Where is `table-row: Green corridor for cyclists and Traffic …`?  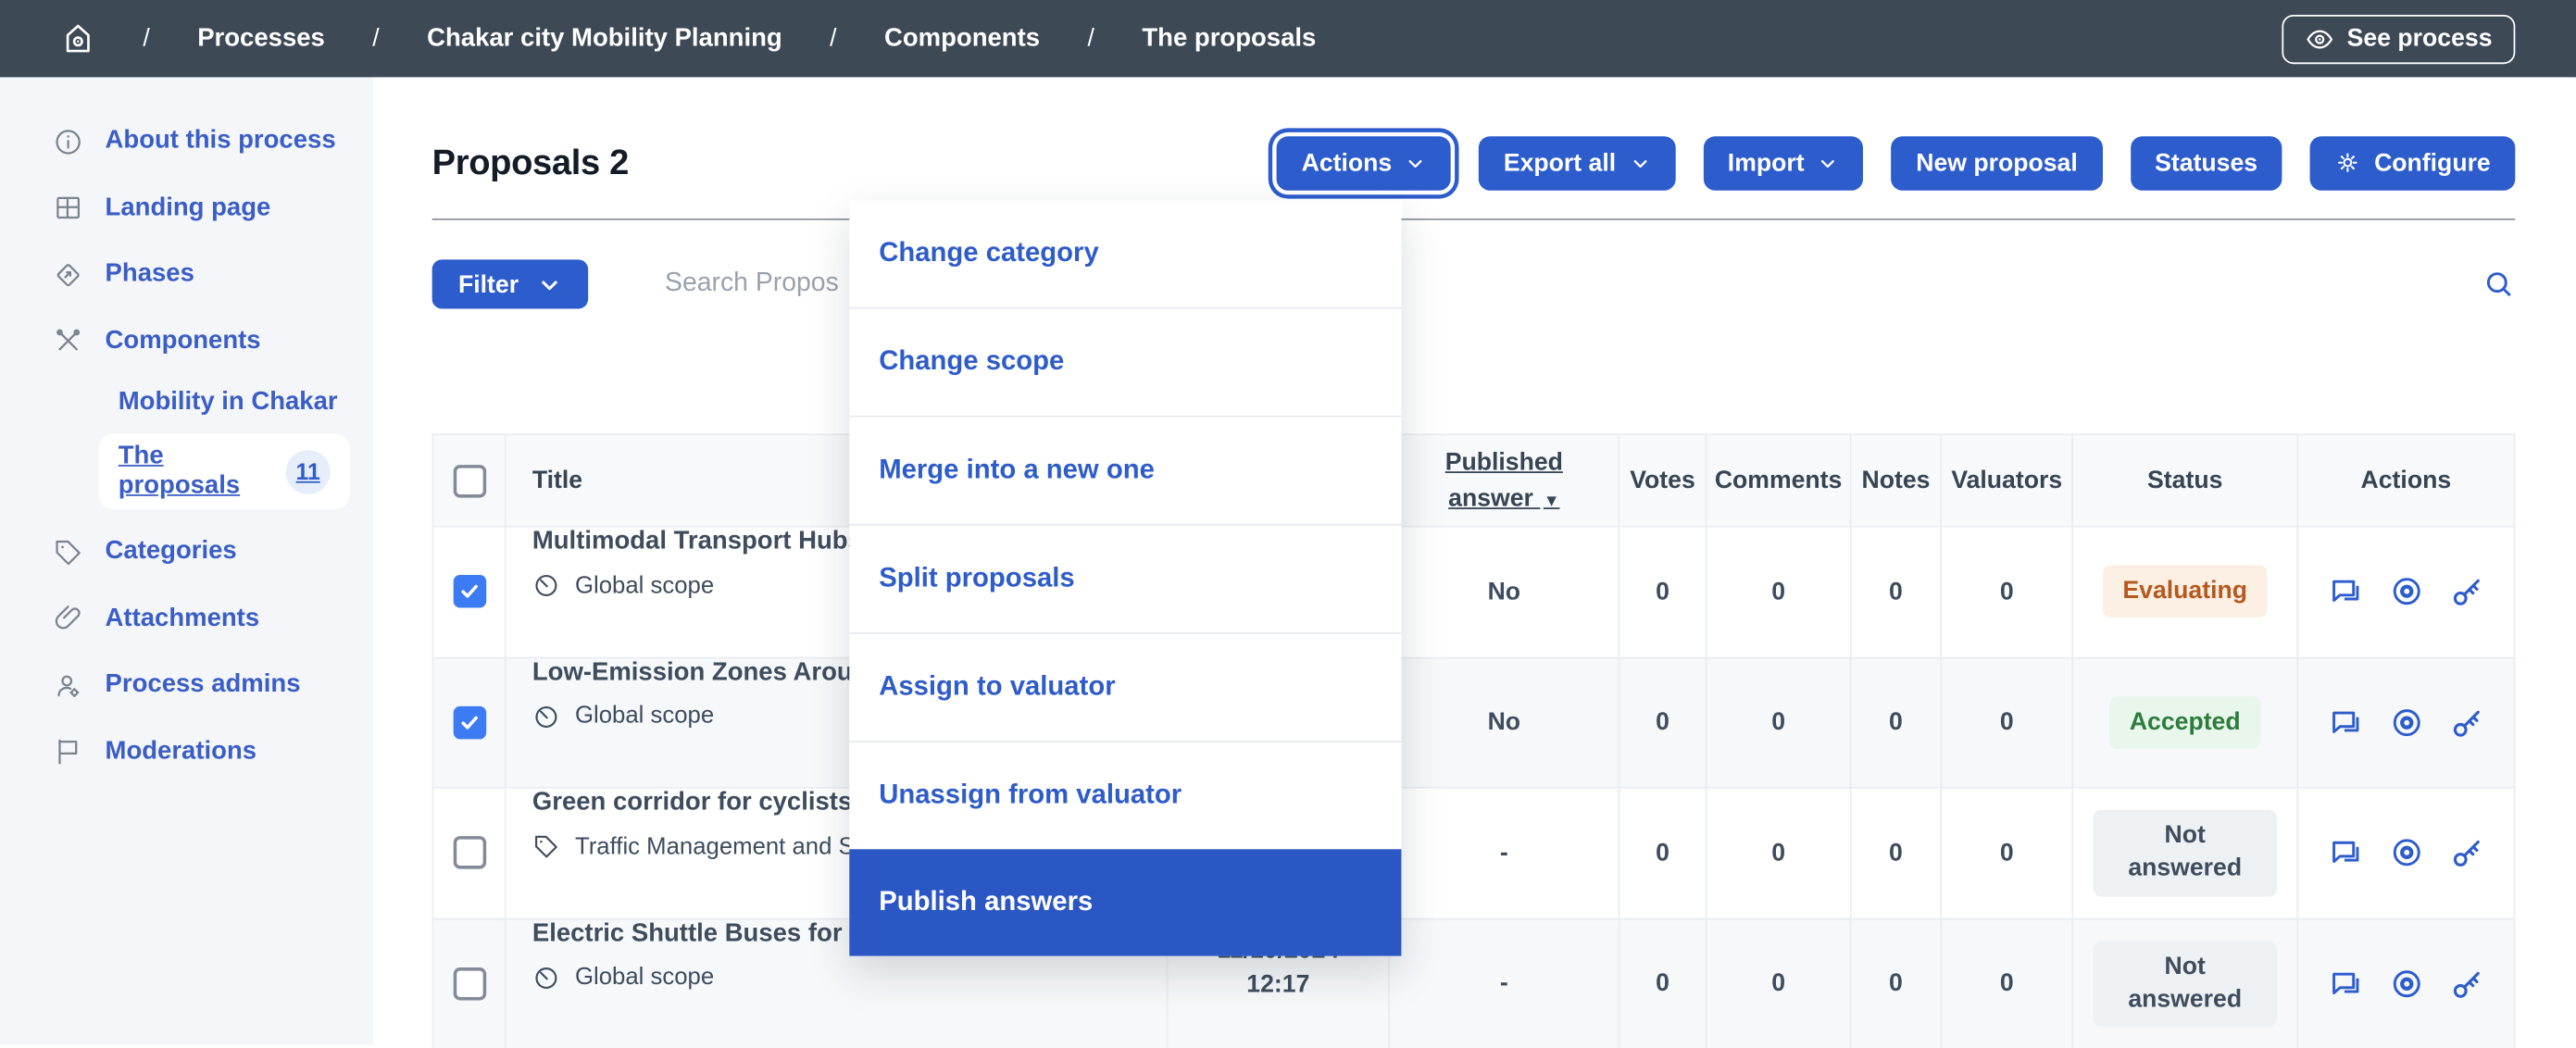
table-row: Green corridor for cyclists and Traffic … is located at coordinates (1473, 852).